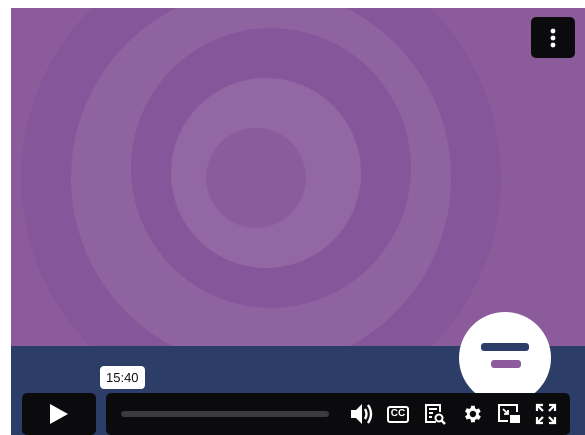  I want to click on time-tooltip: 15:40, so click(122, 377).